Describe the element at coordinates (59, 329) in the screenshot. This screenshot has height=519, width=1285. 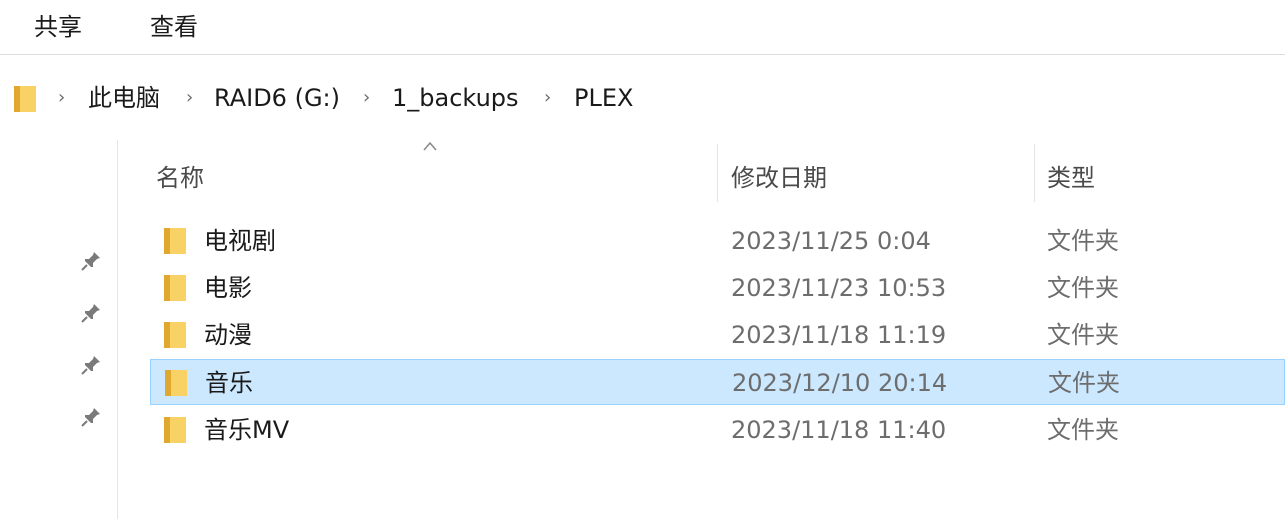
I see `navigation-pane` at that location.